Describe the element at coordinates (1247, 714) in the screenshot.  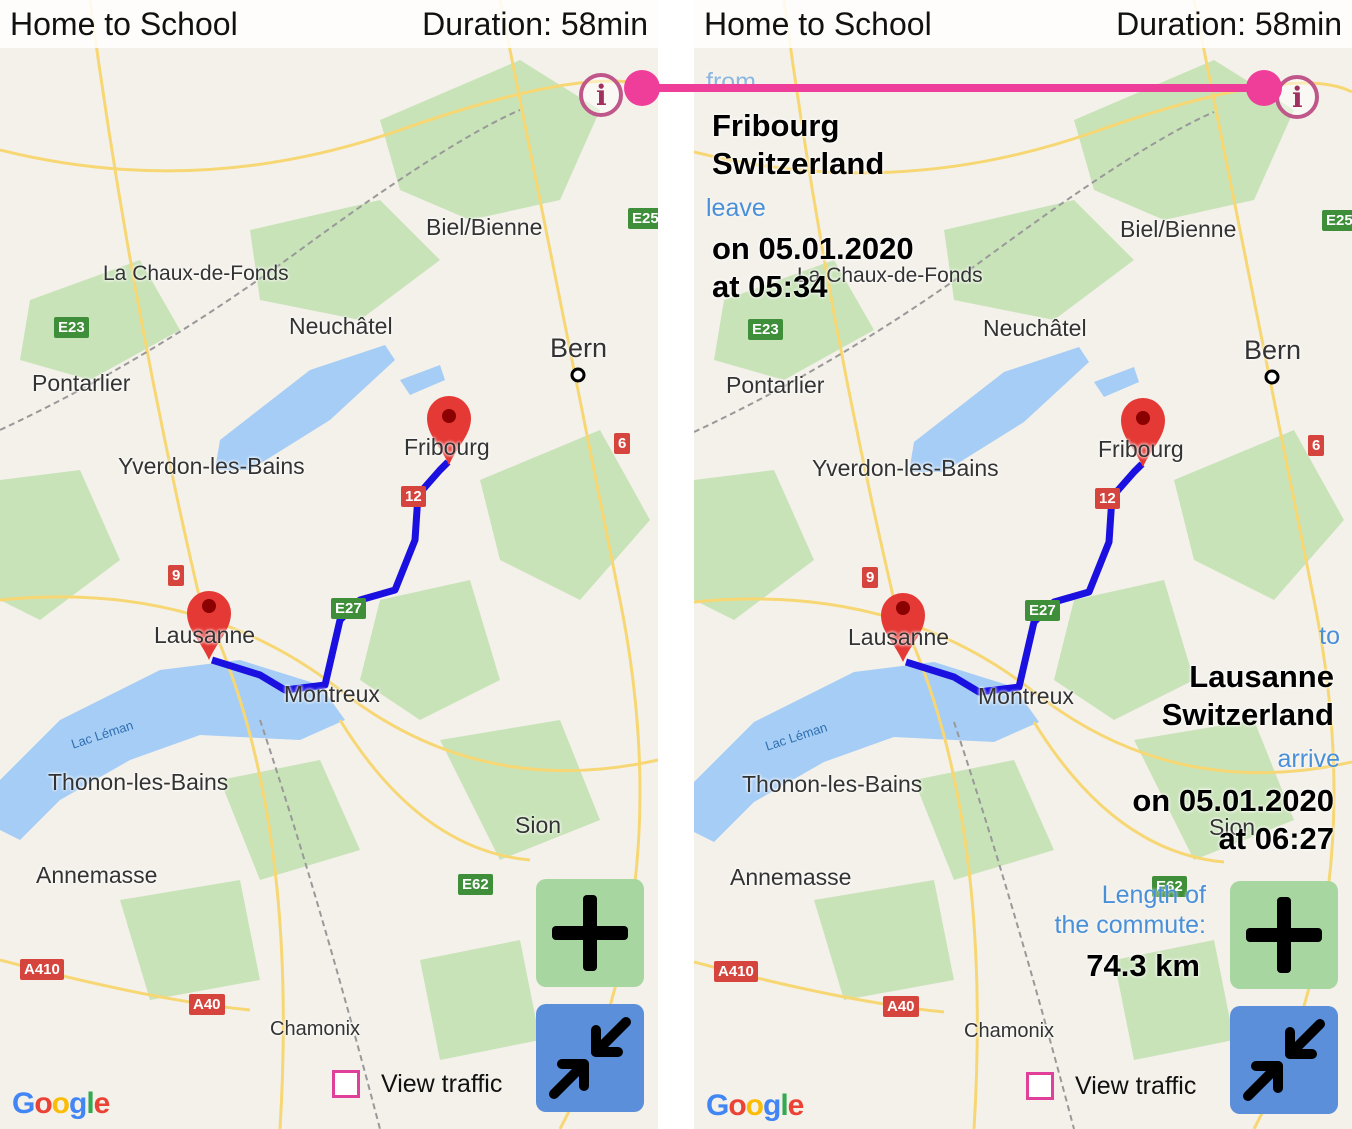
I see `to-country: Switzerland` at that location.